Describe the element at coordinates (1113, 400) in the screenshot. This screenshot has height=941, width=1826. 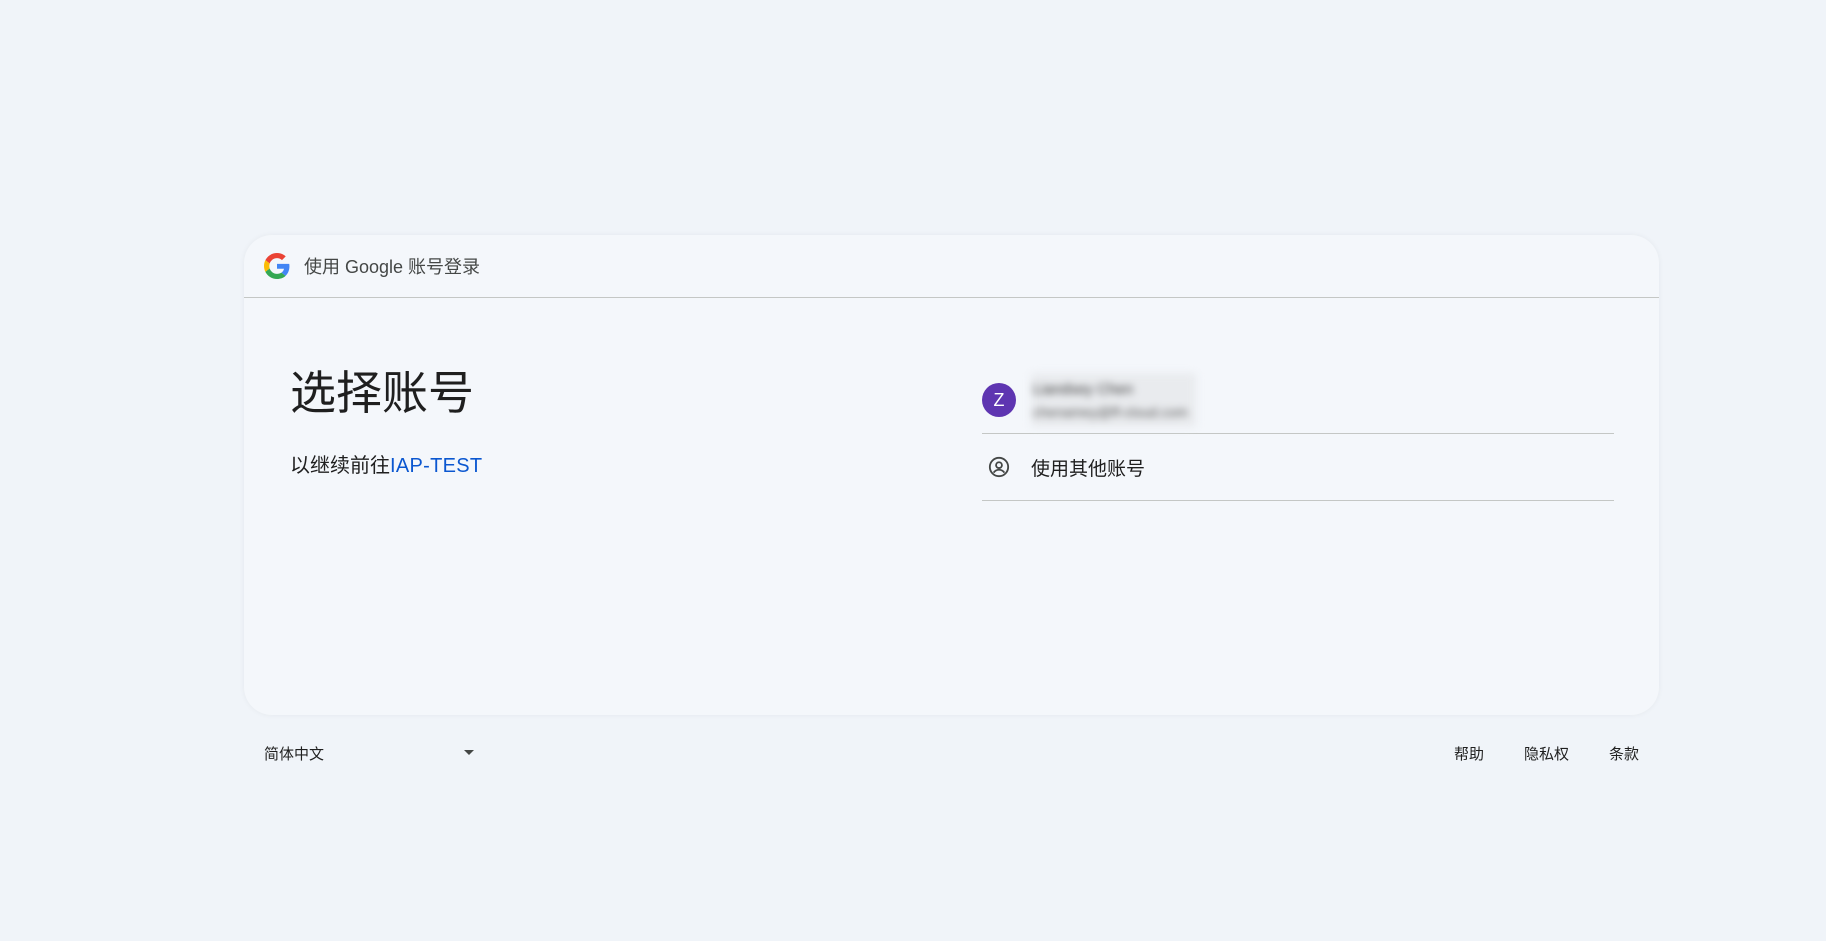
I see `account-info: Liandsey Chen chenamey@ff-cloud.com` at that location.